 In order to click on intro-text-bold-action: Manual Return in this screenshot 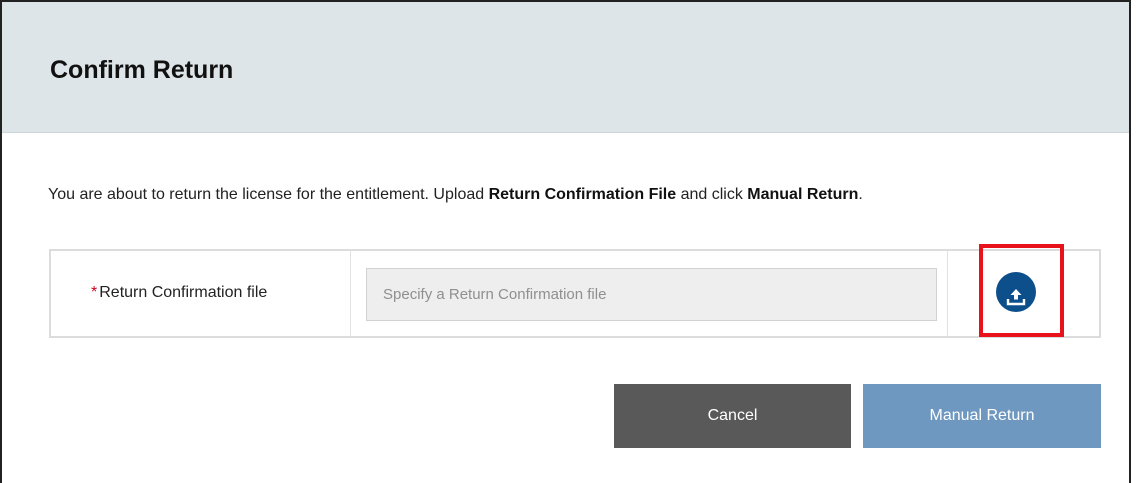, I will do `click(803, 194)`.